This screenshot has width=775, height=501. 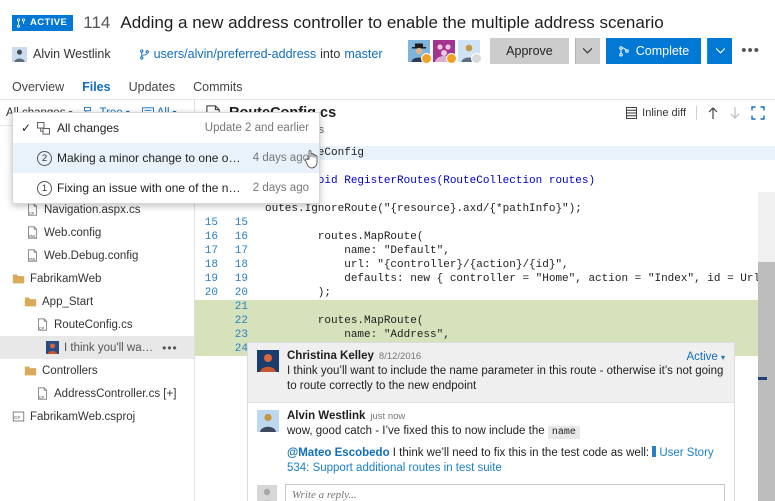 I want to click on line-number-new: 20, so click(x=241, y=293).